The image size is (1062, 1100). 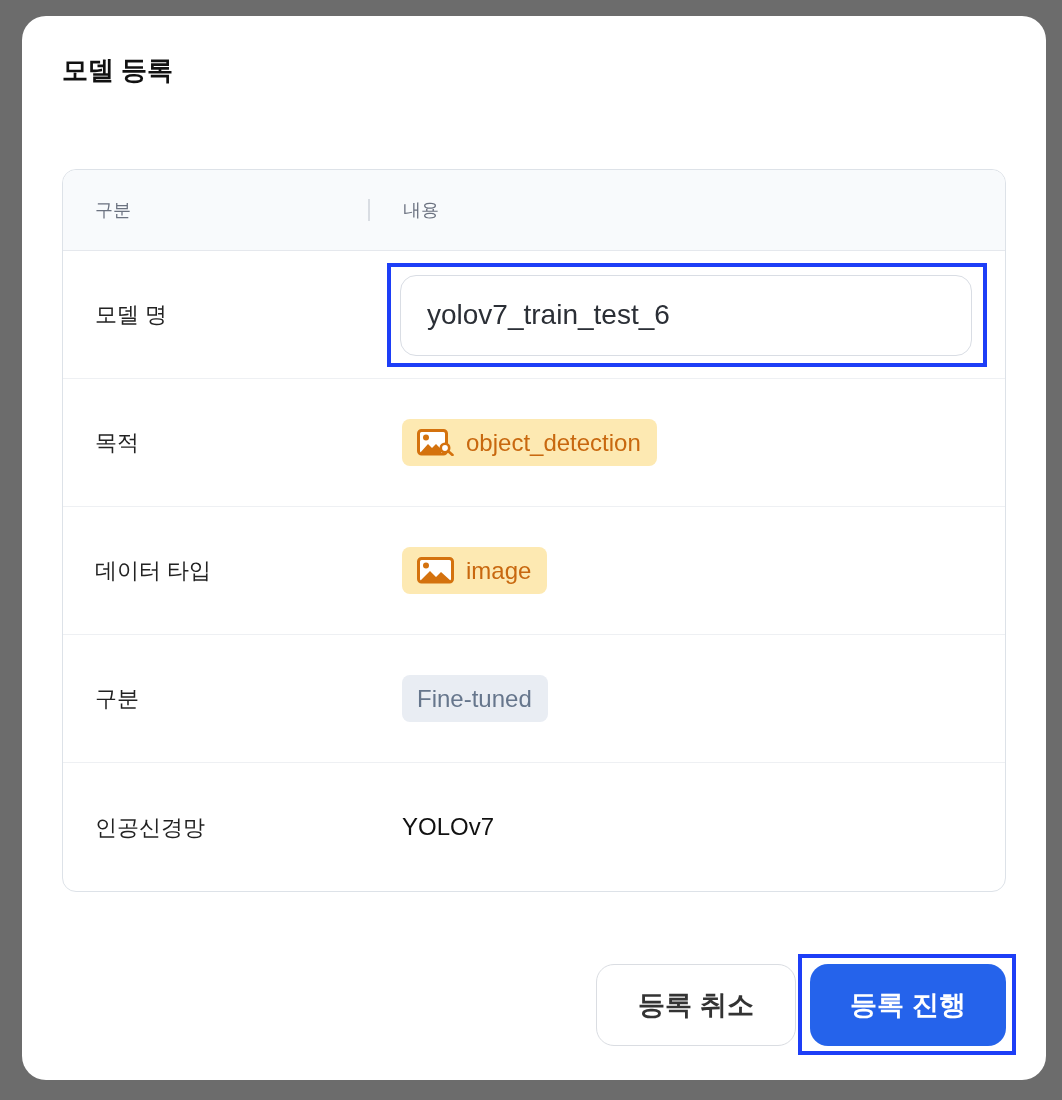 I want to click on column-header: 구분, so click(x=113, y=209).